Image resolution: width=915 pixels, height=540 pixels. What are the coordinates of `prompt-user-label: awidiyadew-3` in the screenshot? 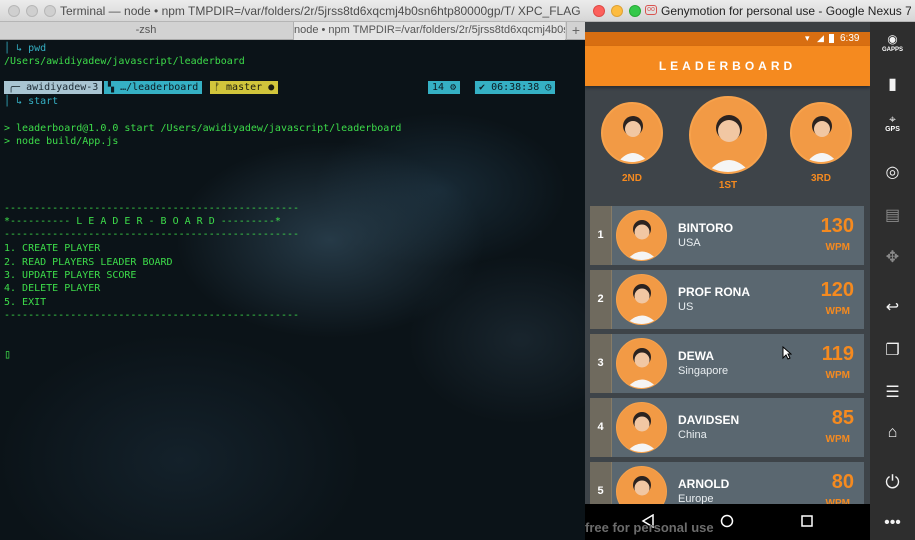 It's located at (62, 87).